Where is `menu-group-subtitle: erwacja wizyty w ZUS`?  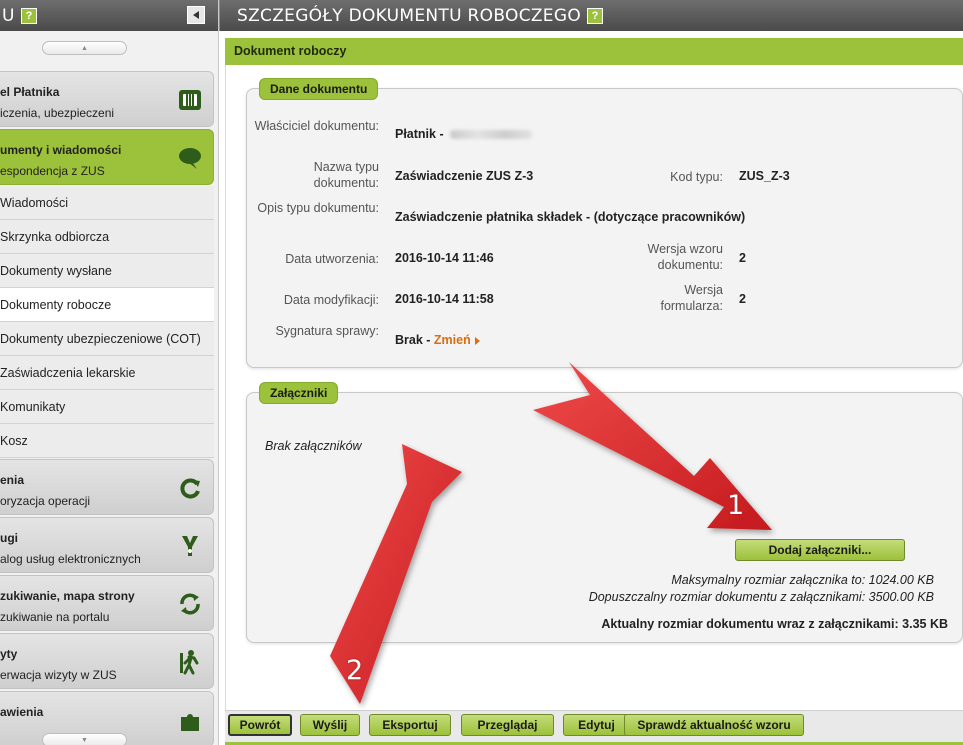 menu-group-subtitle: erwacja wizyty w ZUS is located at coordinates (58, 675).